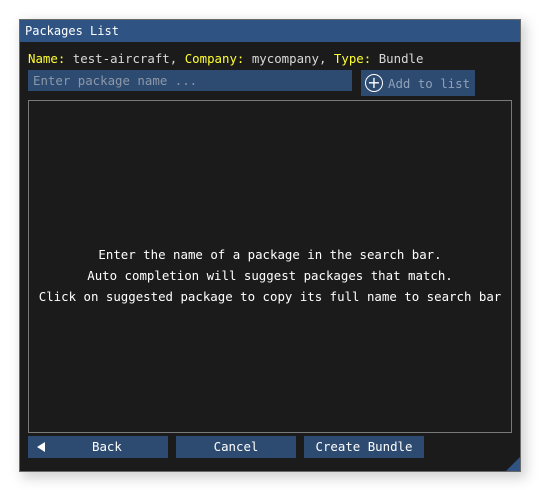  What do you see at coordinates (72, 31) in the screenshot?
I see `window-title: Packages List` at bounding box center [72, 31].